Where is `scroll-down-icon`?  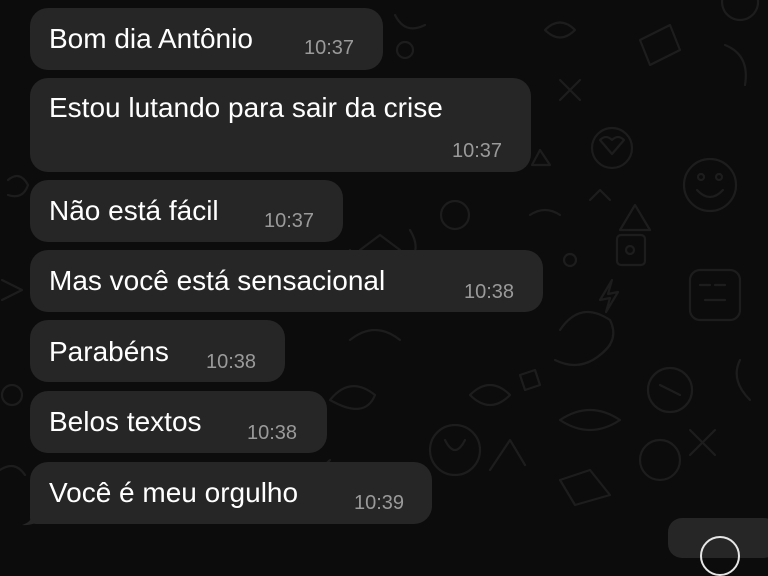 scroll-down-icon is located at coordinates (720, 556).